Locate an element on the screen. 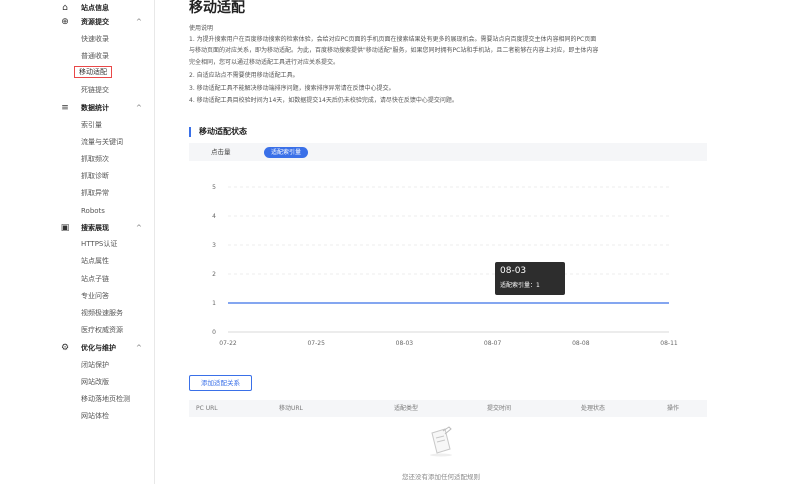  sidebar-item-crawl-errors: 抓取异常 is located at coordinates (95, 193).